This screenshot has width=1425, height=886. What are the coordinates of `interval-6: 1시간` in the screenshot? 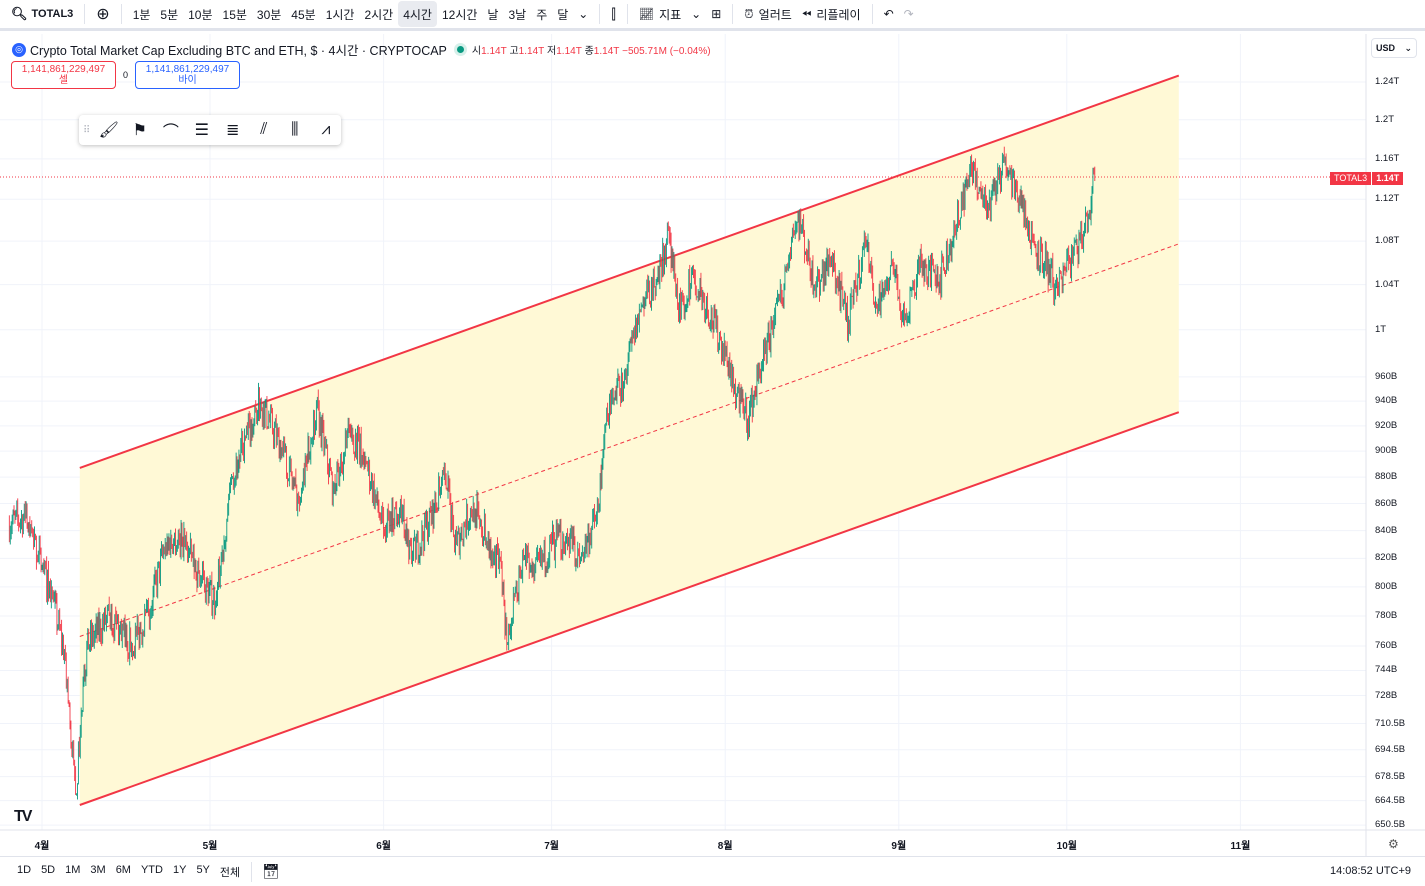 It's located at (340, 14).